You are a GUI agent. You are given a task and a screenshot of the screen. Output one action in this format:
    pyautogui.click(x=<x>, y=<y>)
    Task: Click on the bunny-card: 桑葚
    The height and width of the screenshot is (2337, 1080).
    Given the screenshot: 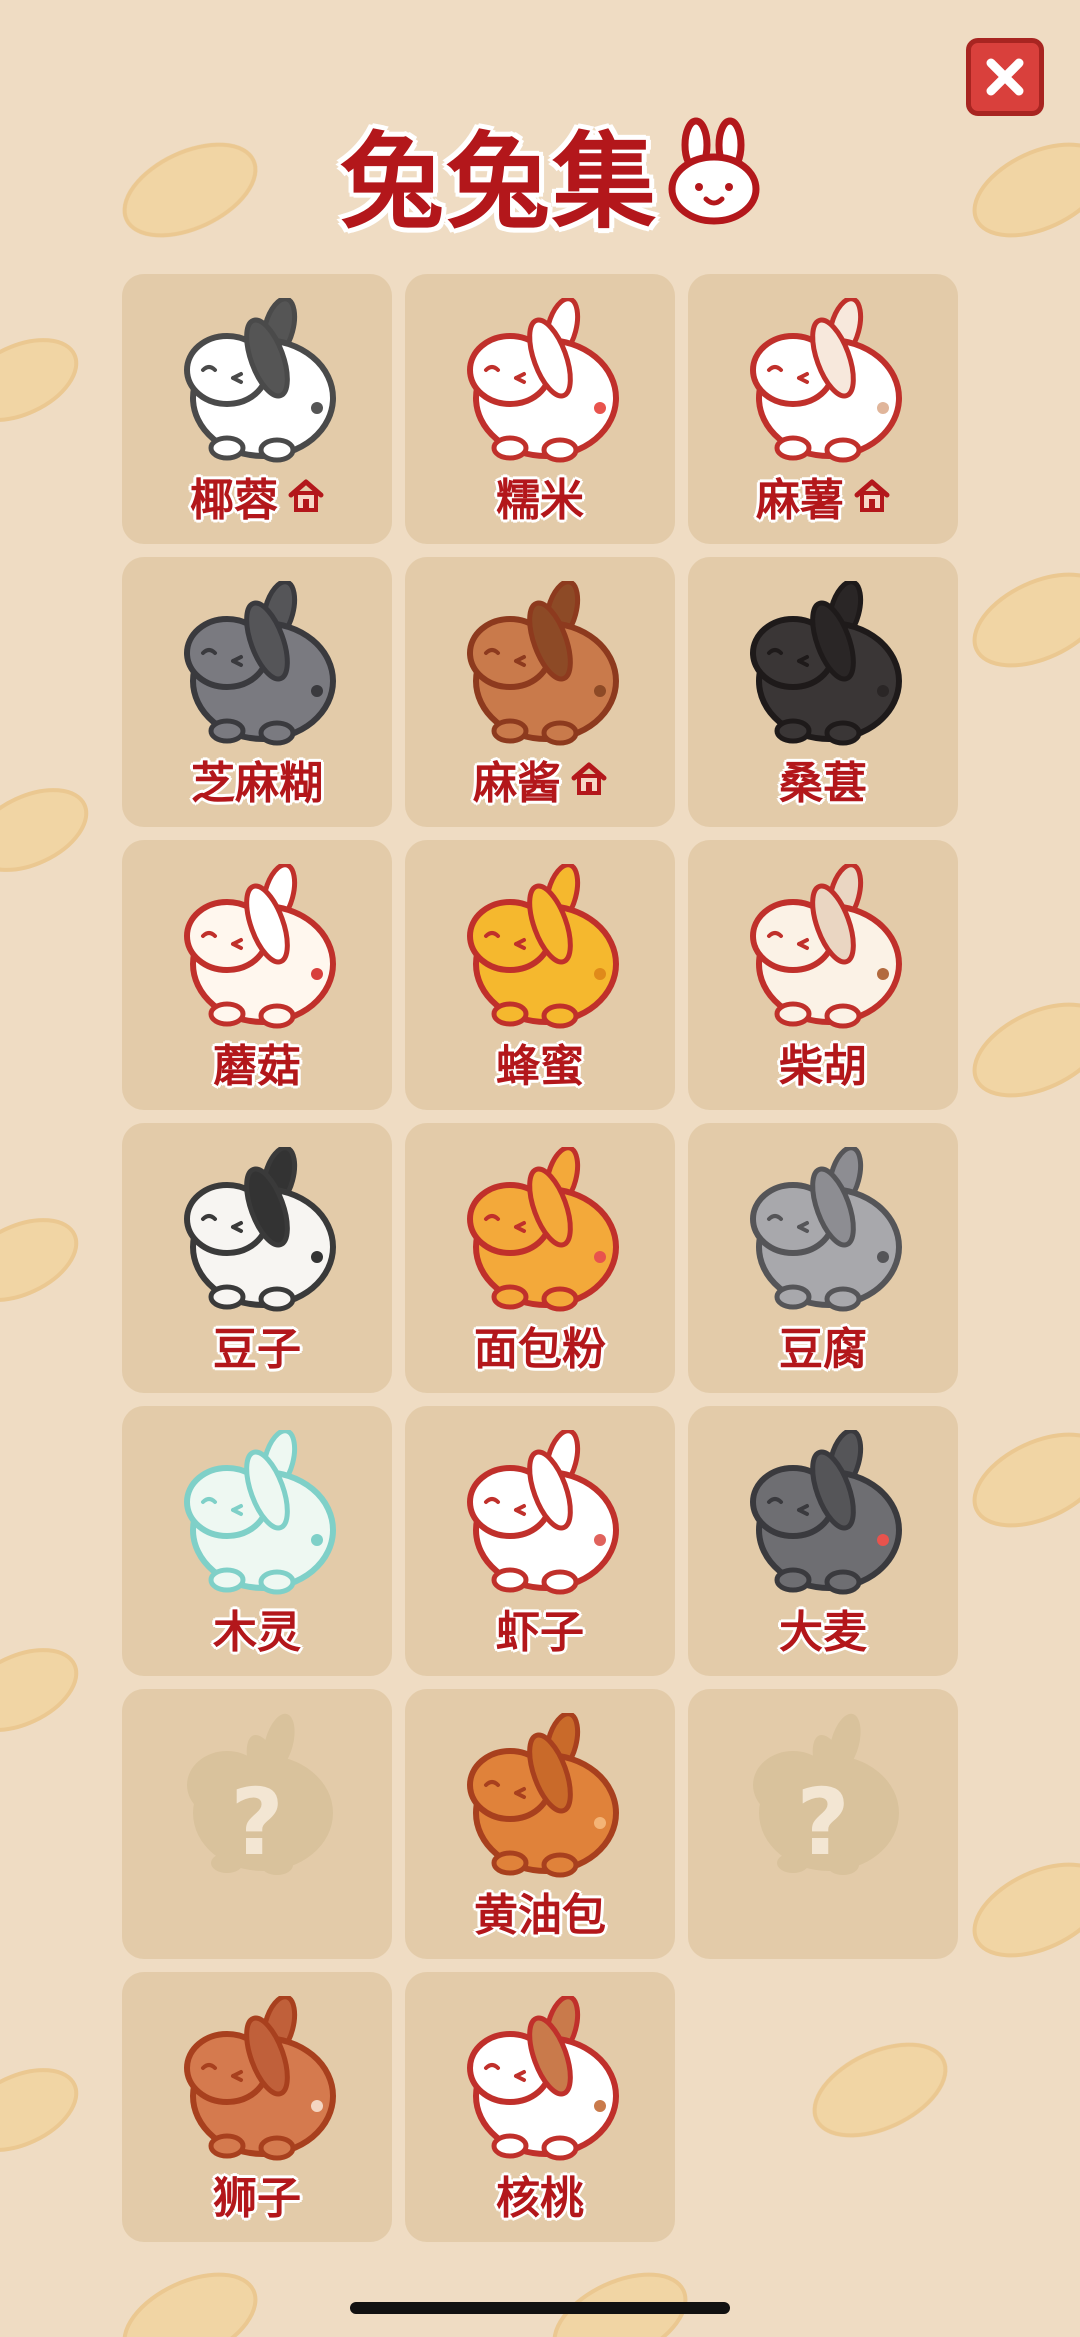 What is the action you would take?
    pyautogui.click(x=823, y=692)
    